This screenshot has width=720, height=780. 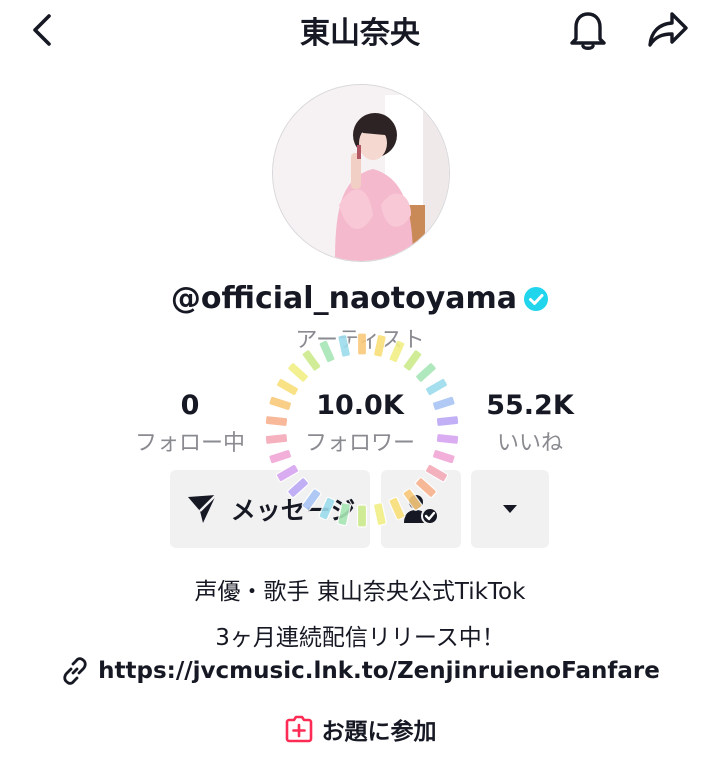 What do you see at coordinates (360, 592) in the screenshot?
I see `bio-line-1: 声優・歌手 東山奈央公式TikTok` at bounding box center [360, 592].